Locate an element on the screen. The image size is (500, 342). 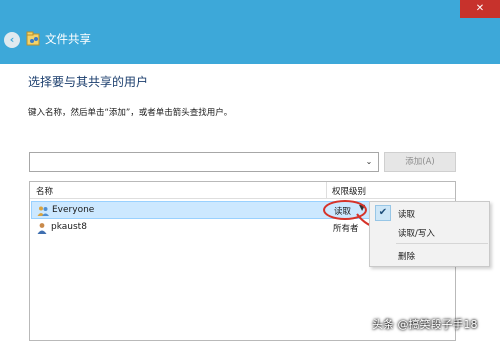
user-name: pkaust8 is located at coordinates (69, 227).